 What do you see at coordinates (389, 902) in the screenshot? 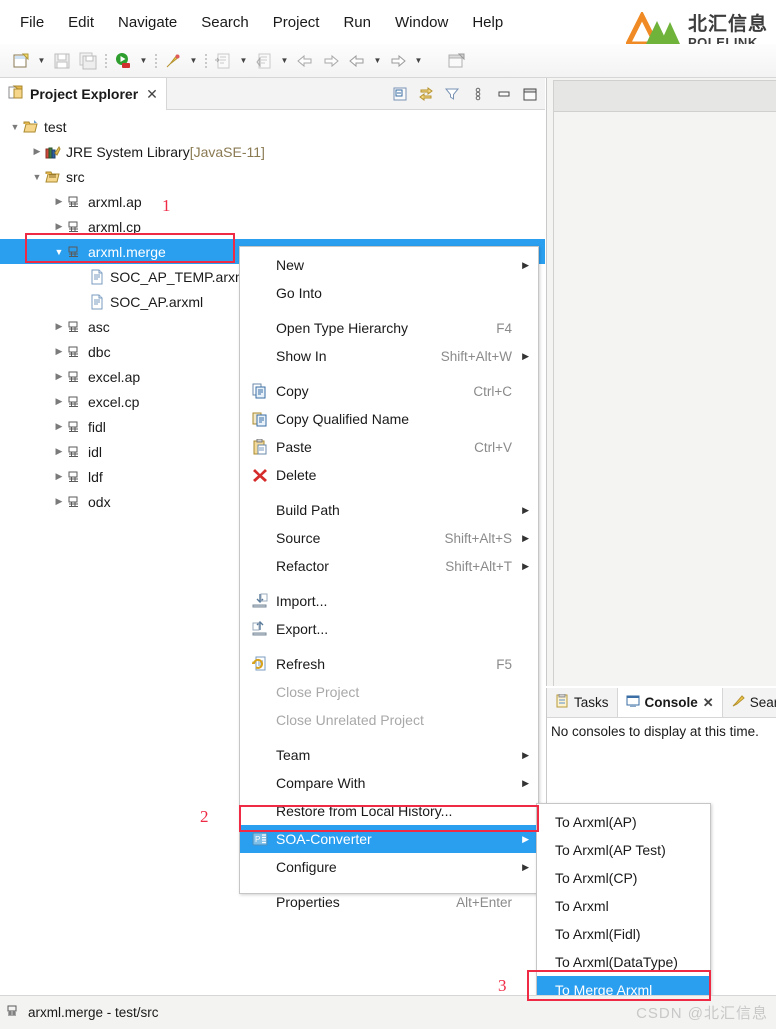
I see `context-menu-item: Properties Alt+Enter` at bounding box center [389, 902].